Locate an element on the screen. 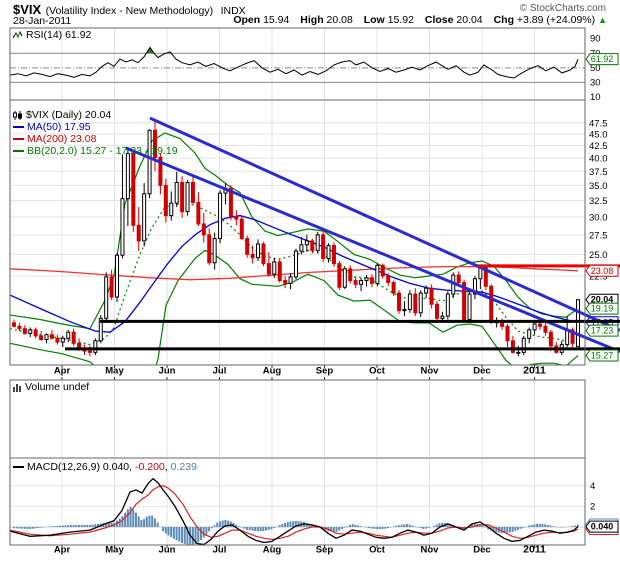 The width and height of the screenshot is (620, 566). svg-text: 0.040 is located at coordinates (602, 527).